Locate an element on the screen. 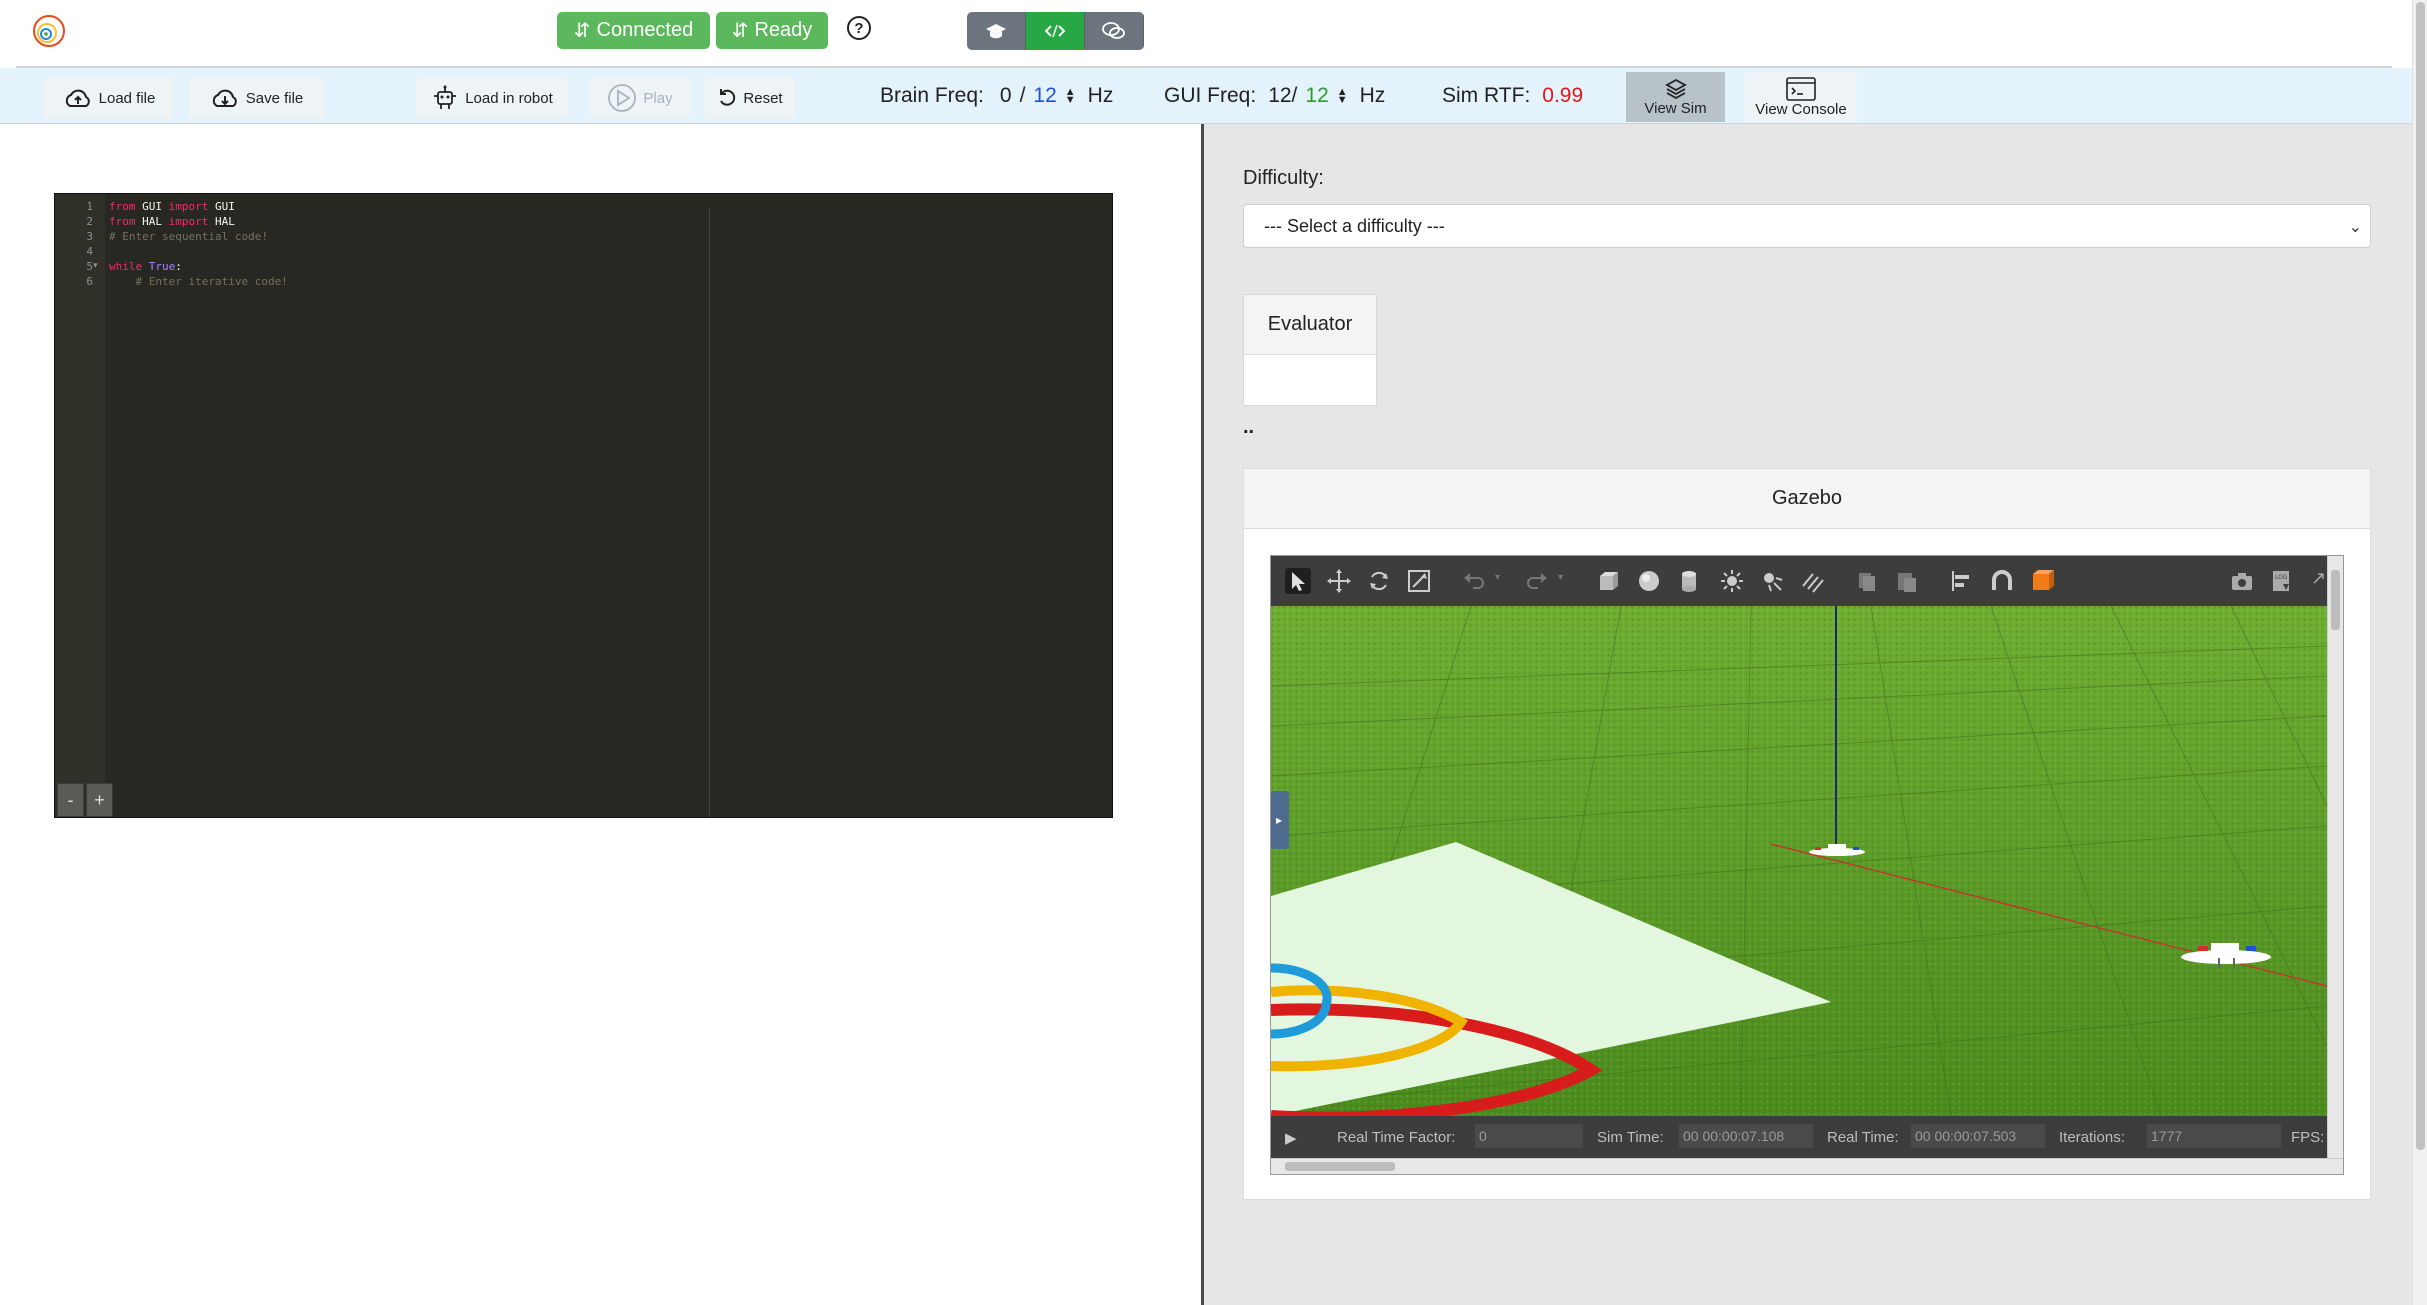  gui-freq-current: 12/ is located at coordinates (1283, 95).